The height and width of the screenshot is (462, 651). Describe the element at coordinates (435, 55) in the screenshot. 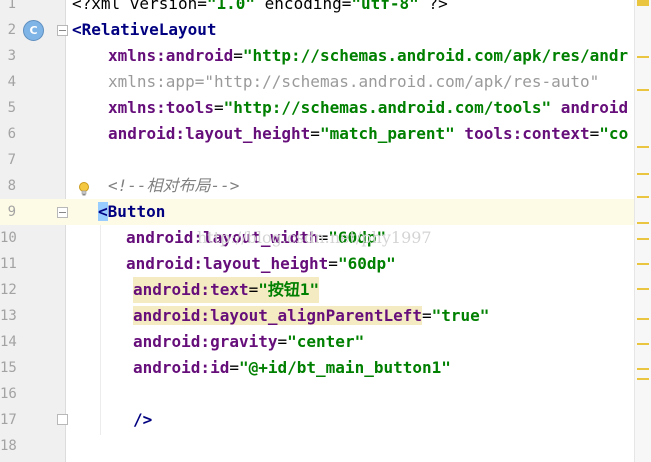

I see `attribute-value: "http://schemas.android.com/apk/res/andr` at that location.